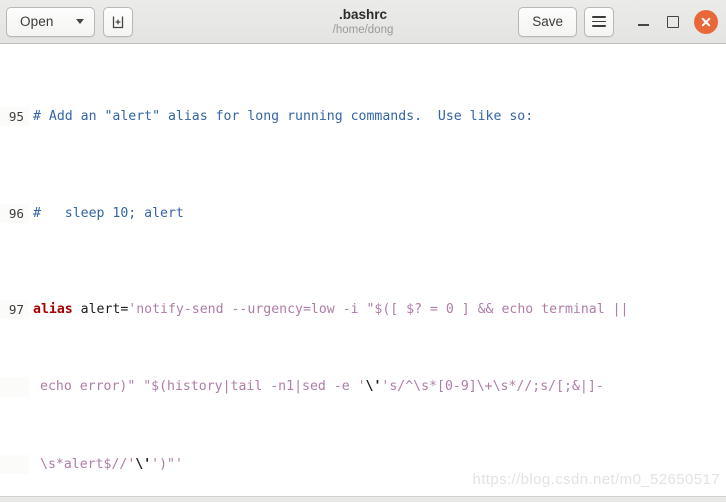 The width and height of the screenshot is (726, 502). Describe the element at coordinates (706, 21) in the screenshot. I see `close-button` at that location.